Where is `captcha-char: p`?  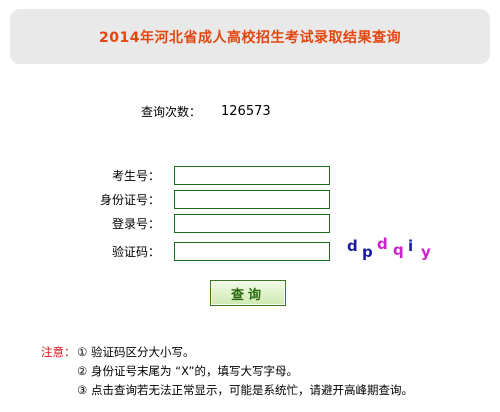 captcha-char: p is located at coordinates (367, 252).